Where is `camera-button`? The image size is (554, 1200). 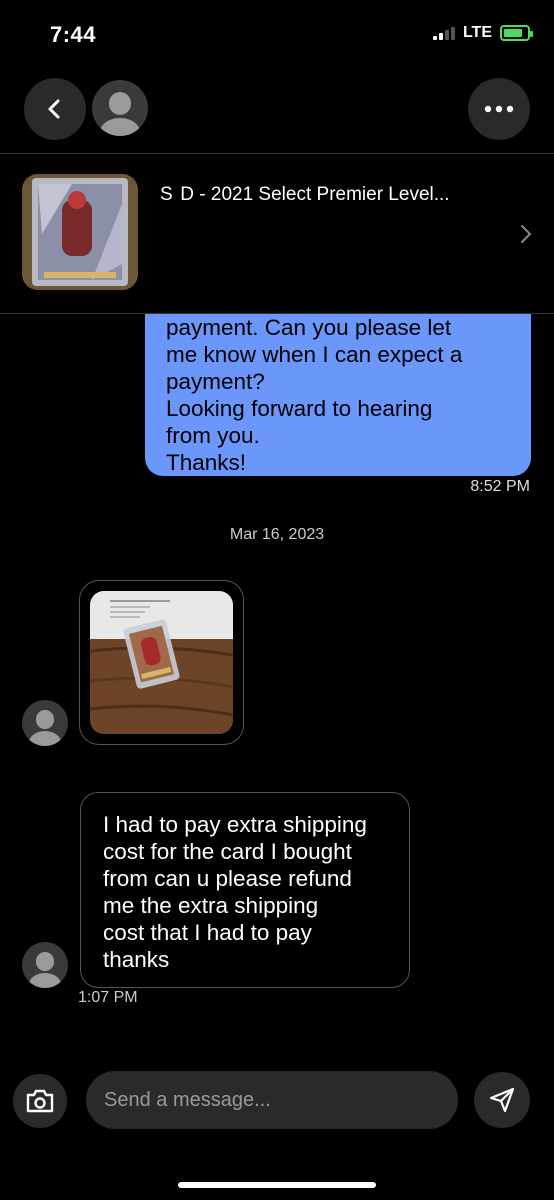
camera-button is located at coordinates (40, 1101).